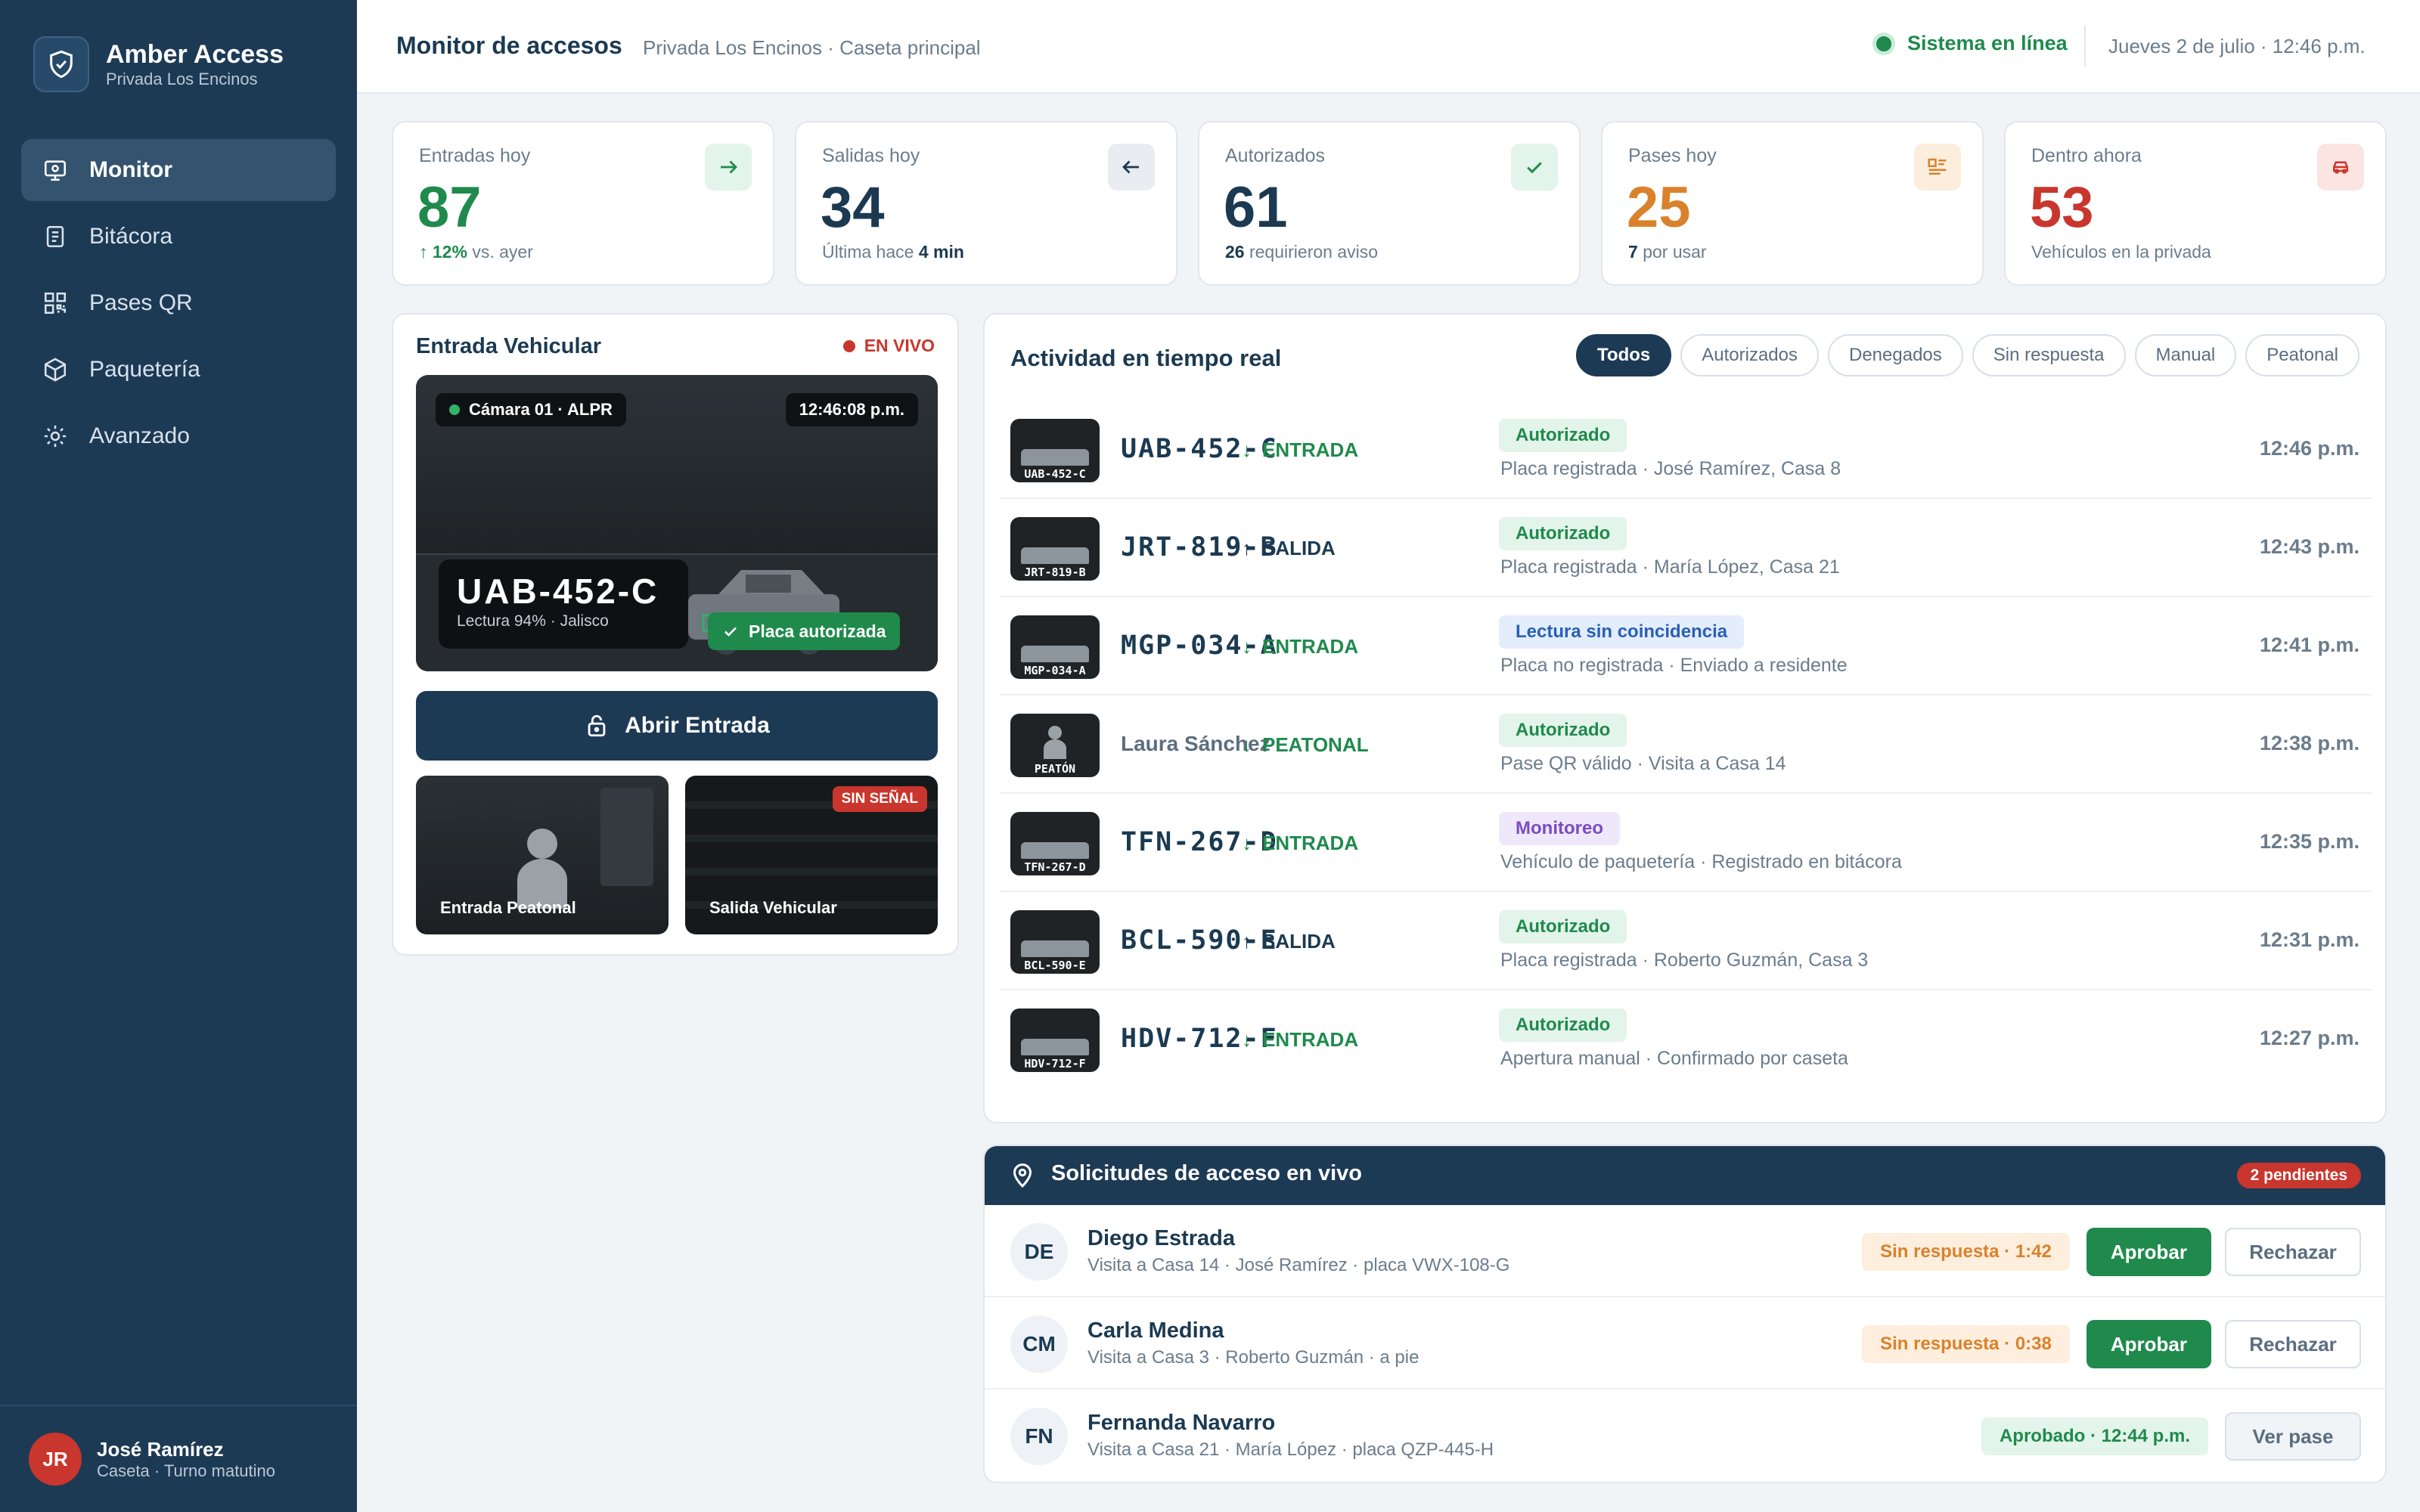  I want to click on package-icon, so click(55, 370).